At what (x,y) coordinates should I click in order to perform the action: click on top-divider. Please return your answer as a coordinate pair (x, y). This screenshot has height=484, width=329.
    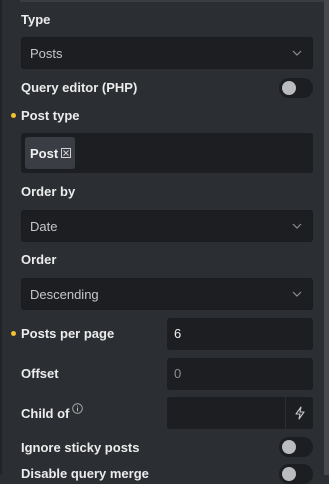
    Looking at the image, I should click on (174, 1).